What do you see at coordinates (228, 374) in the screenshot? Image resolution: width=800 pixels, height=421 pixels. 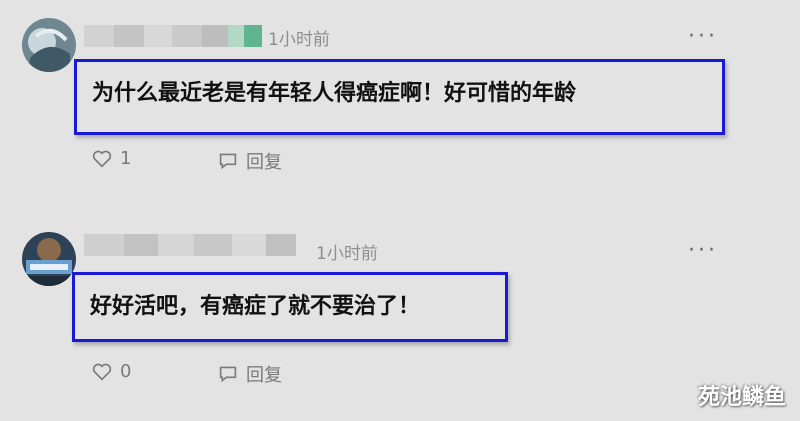 I see `comment-icon` at bounding box center [228, 374].